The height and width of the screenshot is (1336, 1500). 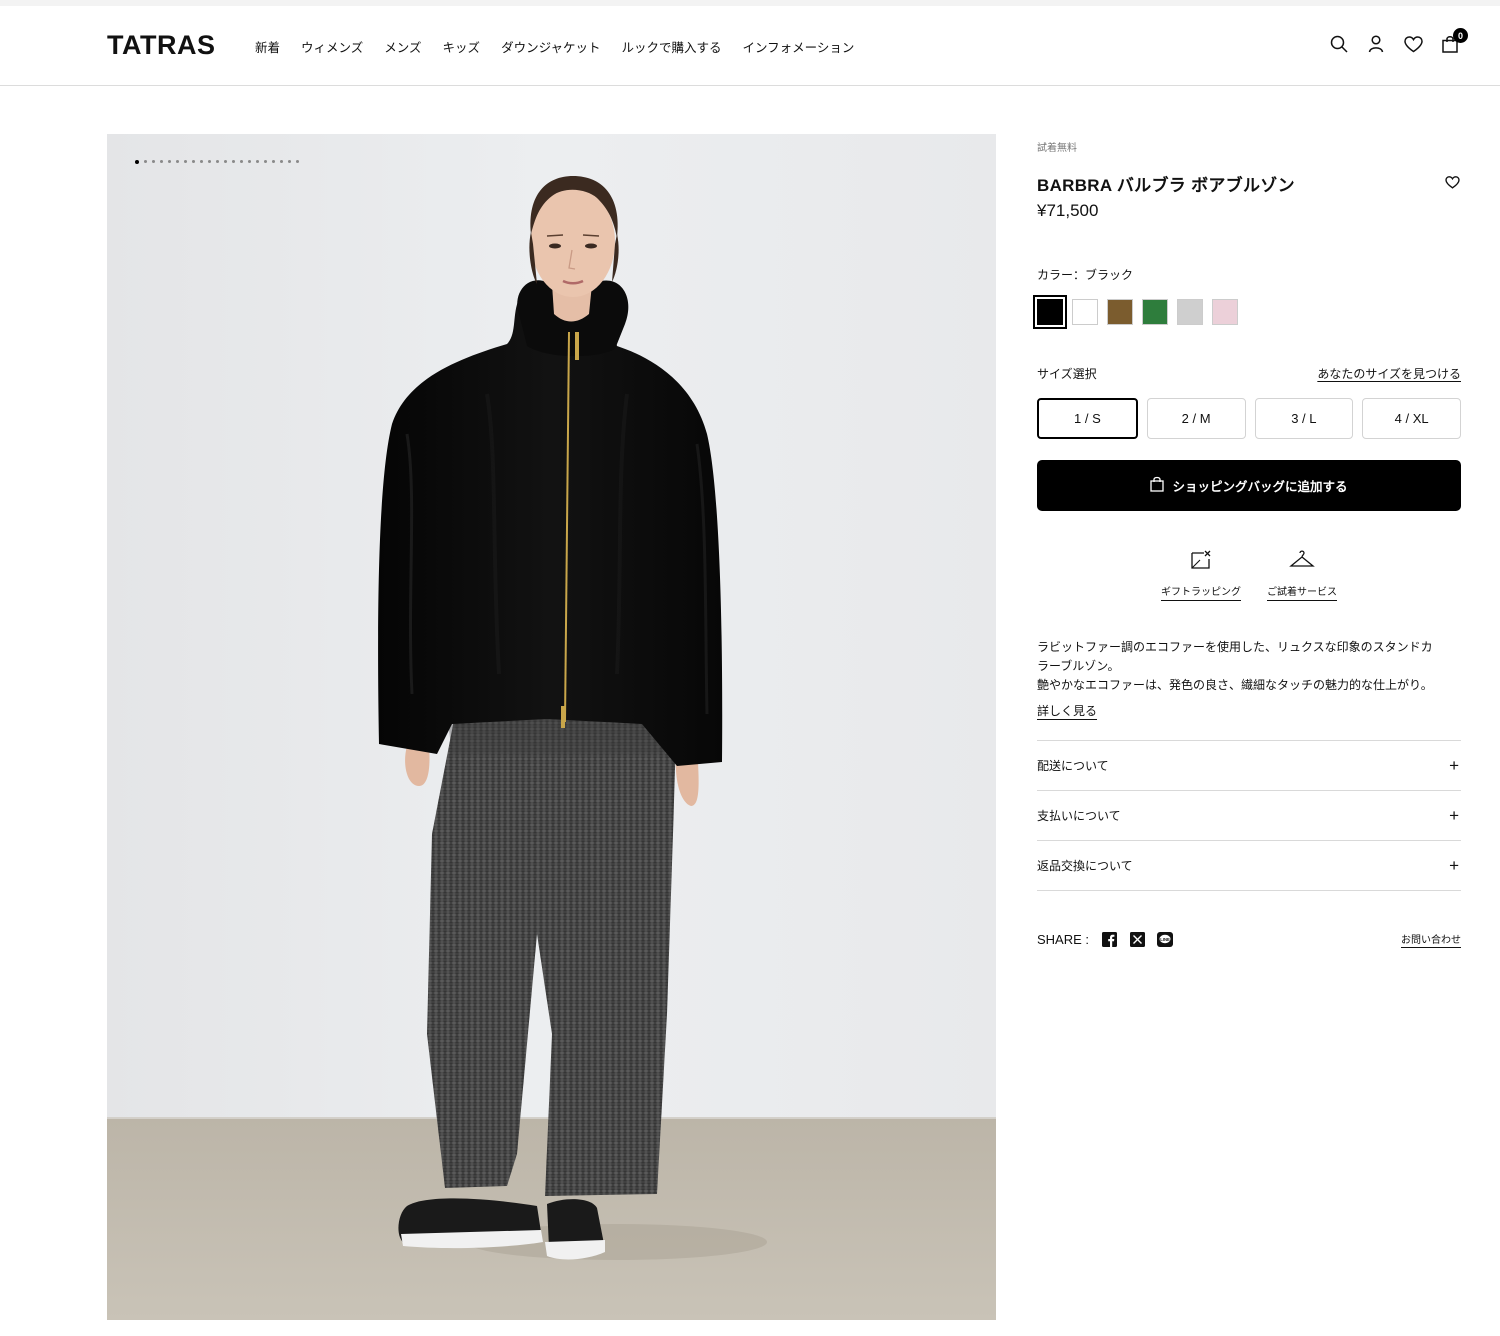 What do you see at coordinates (1063, 939) in the screenshot?
I see `share-label: SHARE :` at bounding box center [1063, 939].